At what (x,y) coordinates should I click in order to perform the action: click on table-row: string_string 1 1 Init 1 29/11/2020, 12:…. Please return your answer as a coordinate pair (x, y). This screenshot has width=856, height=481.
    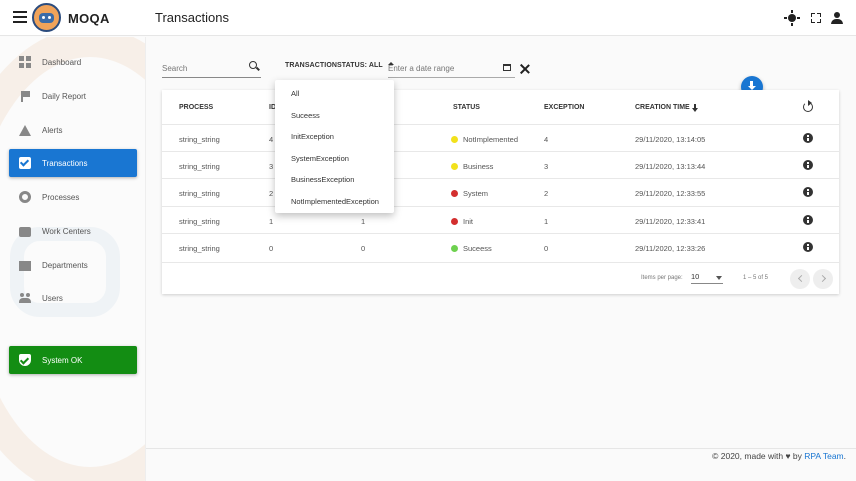
    Looking at the image, I should click on (500, 219).